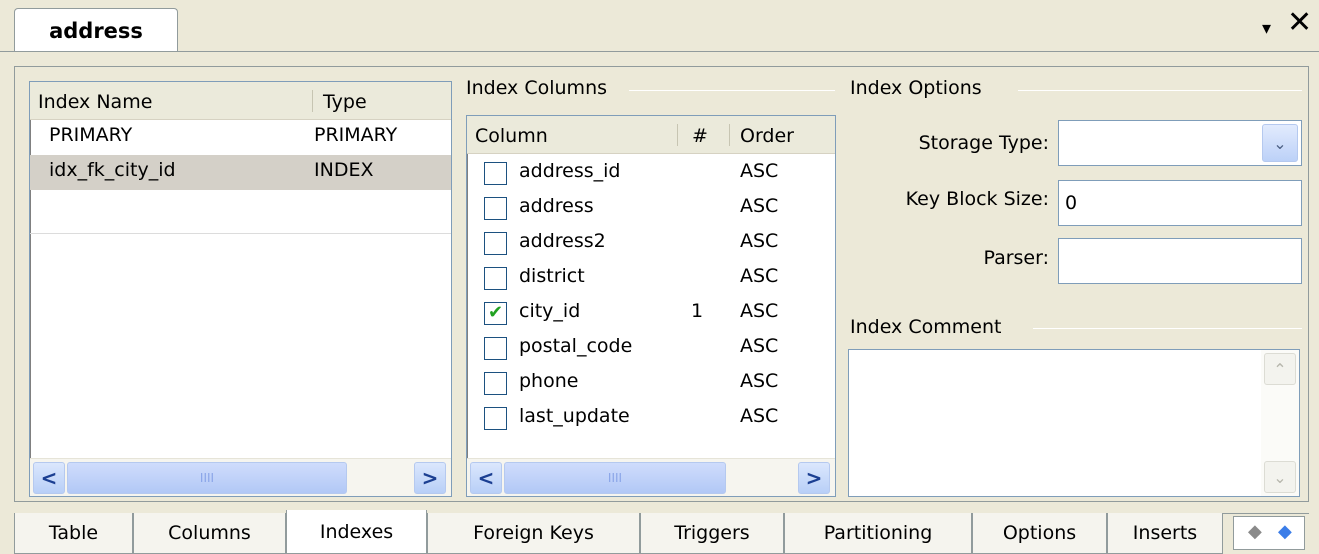  I want to click on index-comment-textarea: ⌃ ⌄, so click(1074, 423).